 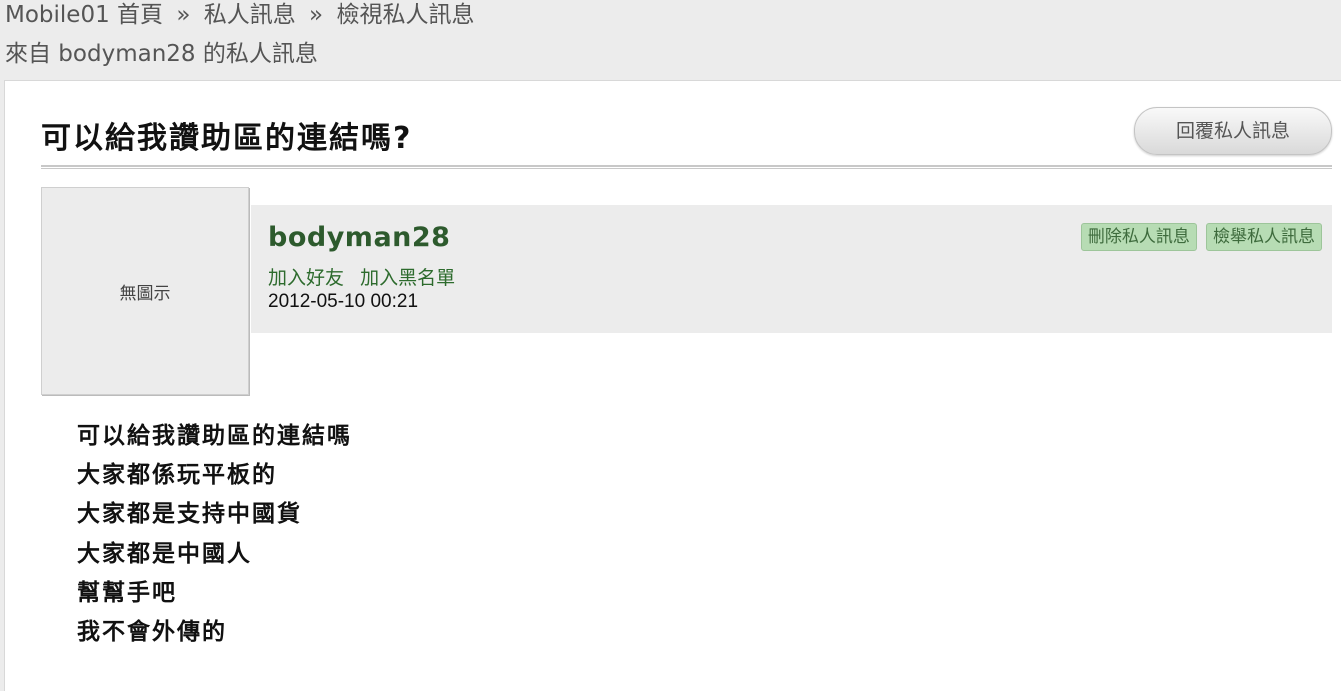 I want to click on message-line: 可以給我讚助區的連結嗎, so click(x=214, y=436).